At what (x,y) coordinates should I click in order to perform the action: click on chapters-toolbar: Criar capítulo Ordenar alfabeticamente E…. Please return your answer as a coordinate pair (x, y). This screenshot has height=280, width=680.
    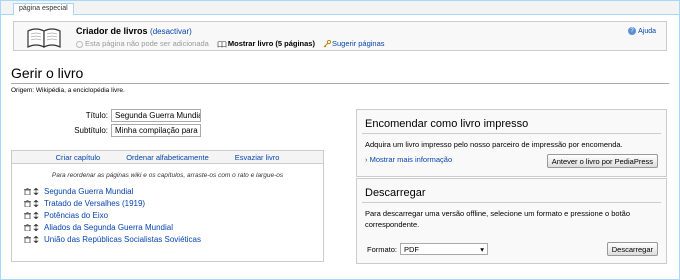
    Looking at the image, I should click on (167, 157).